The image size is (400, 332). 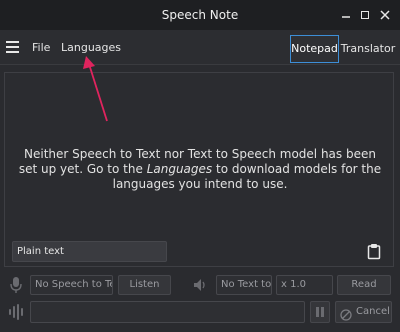 What do you see at coordinates (91, 48) in the screenshot?
I see `menu-languages: Languages` at bounding box center [91, 48].